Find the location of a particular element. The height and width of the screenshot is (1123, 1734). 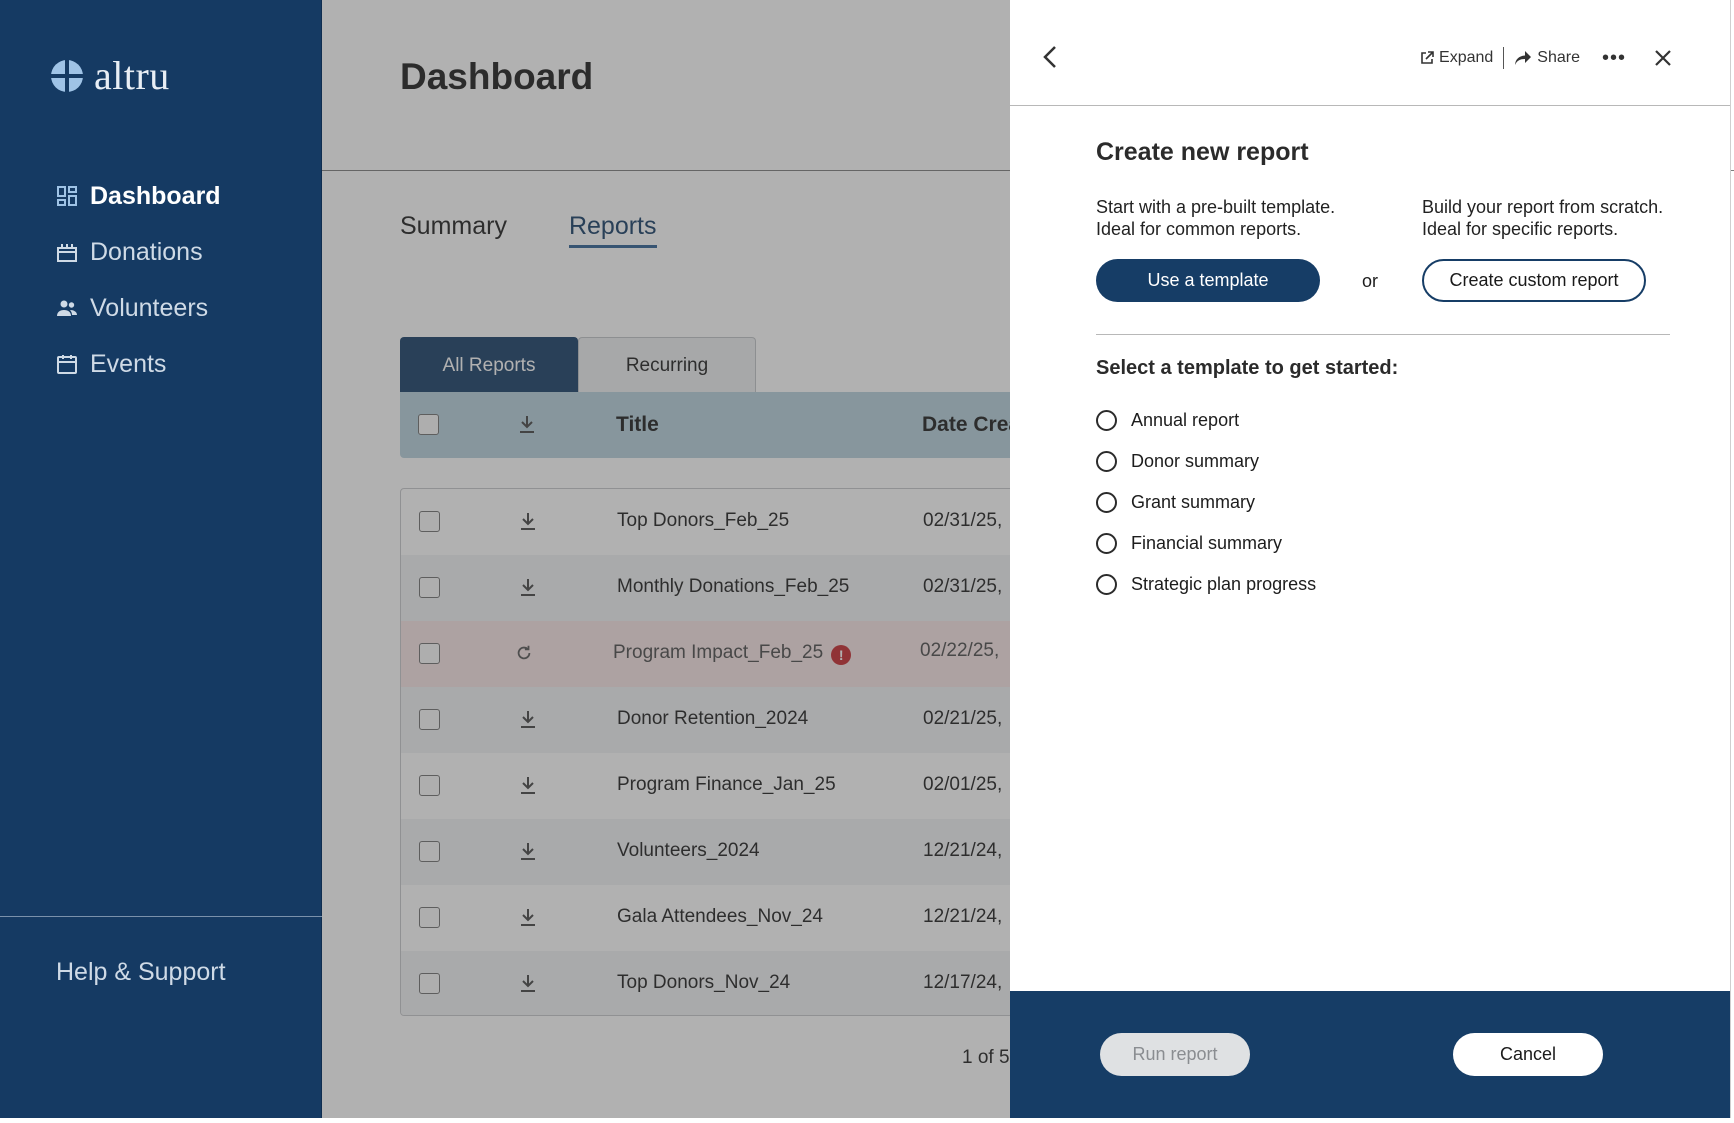

nav-label: Donations is located at coordinates (146, 251).